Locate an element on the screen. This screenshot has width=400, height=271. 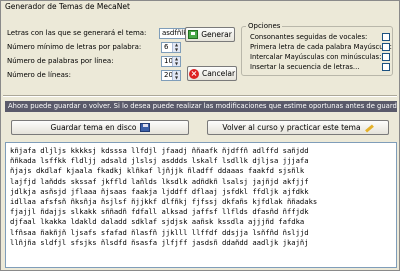
close-icon: × is located at coordinates (193, 73).